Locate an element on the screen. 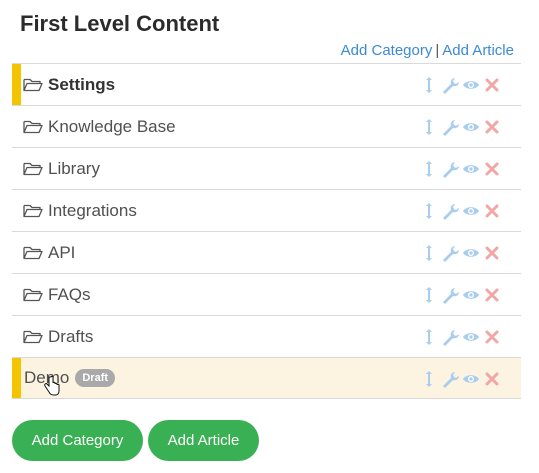  category-row: Drafts is located at coordinates (266, 336).